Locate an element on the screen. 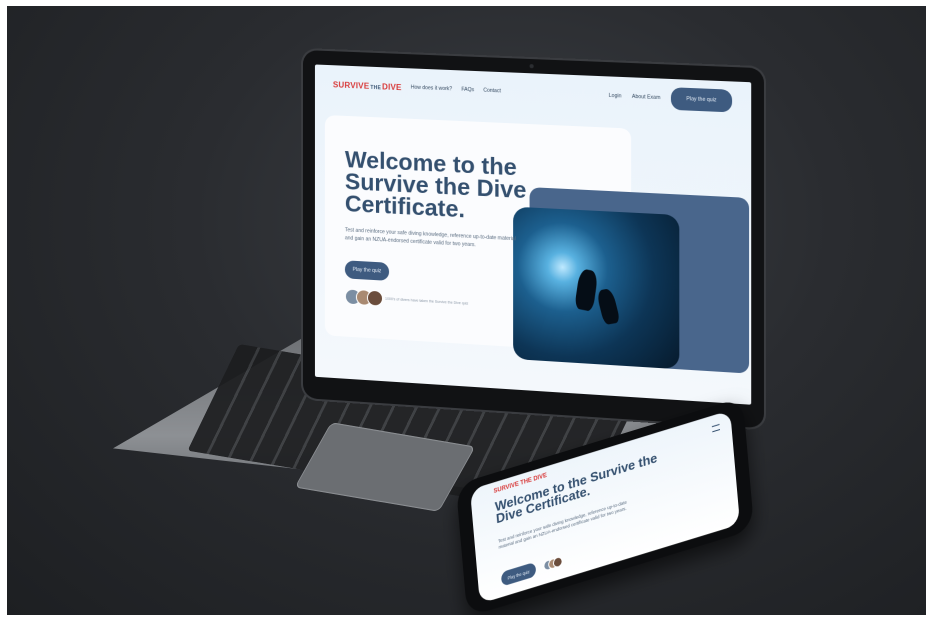 This screenshot has height=621, width=933. nav-link-how: How does it work? is located at coordinates (431, 89).